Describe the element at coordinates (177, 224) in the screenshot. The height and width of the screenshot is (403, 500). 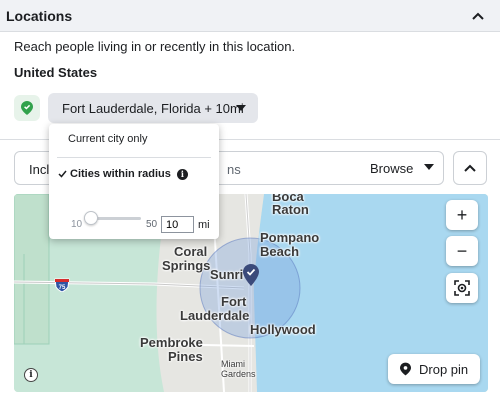
I see `radius-input` at that location.